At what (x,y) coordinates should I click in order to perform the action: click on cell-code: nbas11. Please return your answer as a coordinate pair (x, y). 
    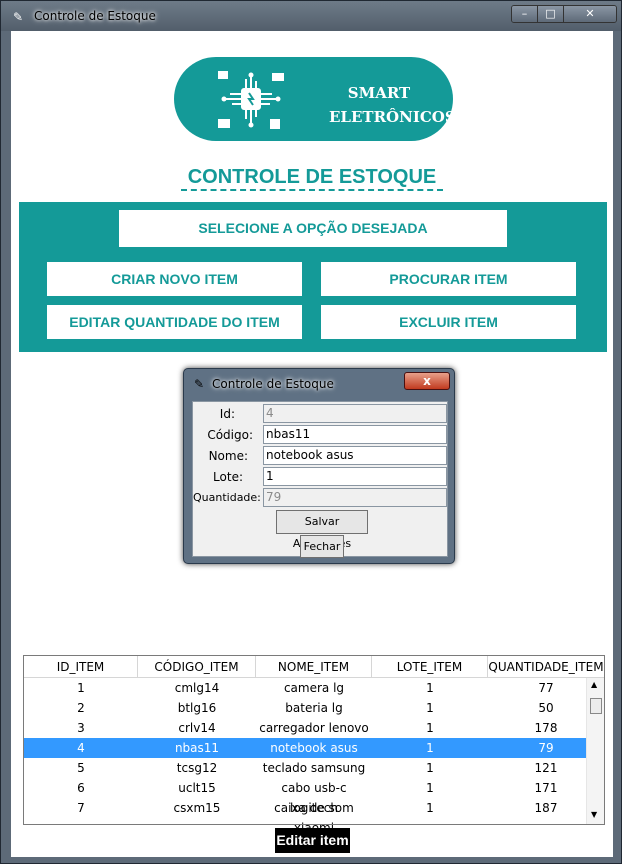
    Looking at the image, I should click on (197, 748).